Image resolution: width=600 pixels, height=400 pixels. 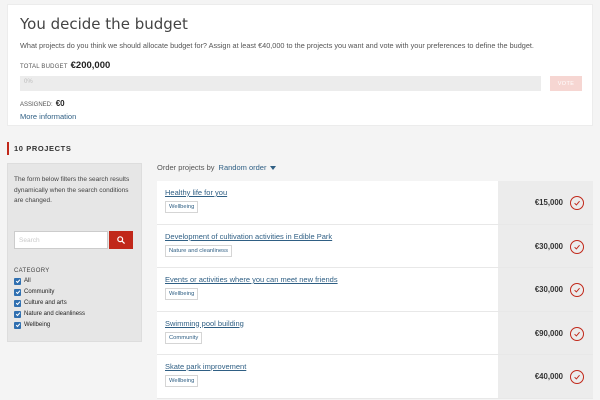 What do you see at coordinates (242, 167) in the screenshot?
I see `order-dropdown-value: Random order` at bounding box center [242, 167].